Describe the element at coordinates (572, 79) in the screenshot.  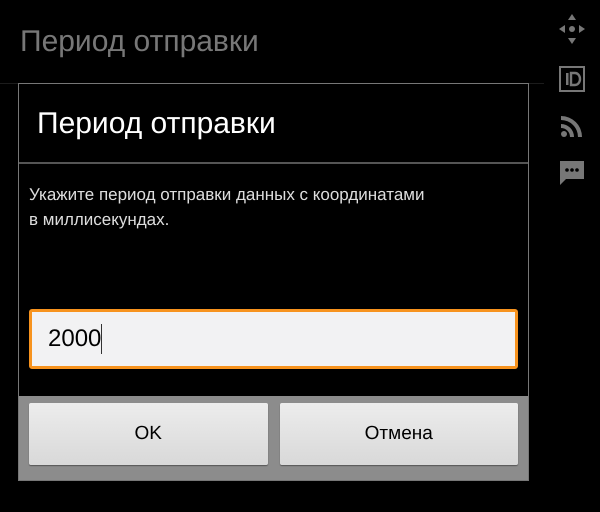
I see `id-card-icon` at that location.